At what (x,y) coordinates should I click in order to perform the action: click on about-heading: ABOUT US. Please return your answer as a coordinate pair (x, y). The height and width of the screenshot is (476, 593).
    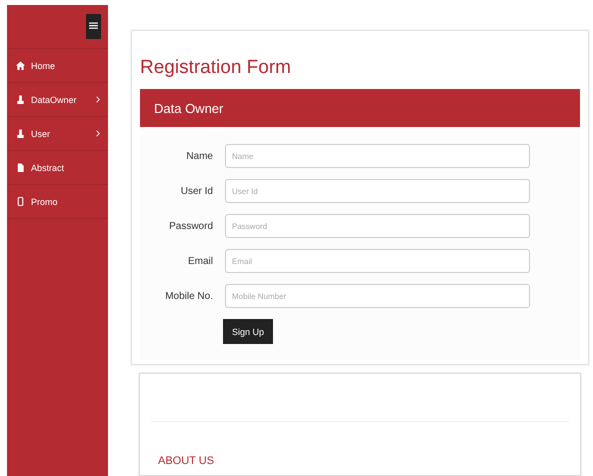
    Looking at the image, I should click on (186, 461).